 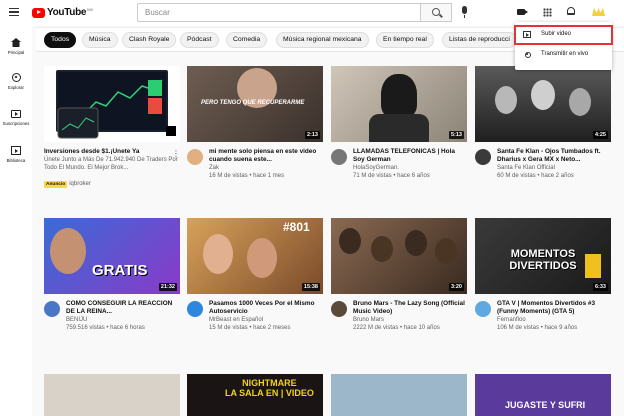 What do you see at coordinates (545, 405) in the screenshot?
I see `thumbnail-caption: JUGASTE Y SUFRI` at bounding box center [545, 405].